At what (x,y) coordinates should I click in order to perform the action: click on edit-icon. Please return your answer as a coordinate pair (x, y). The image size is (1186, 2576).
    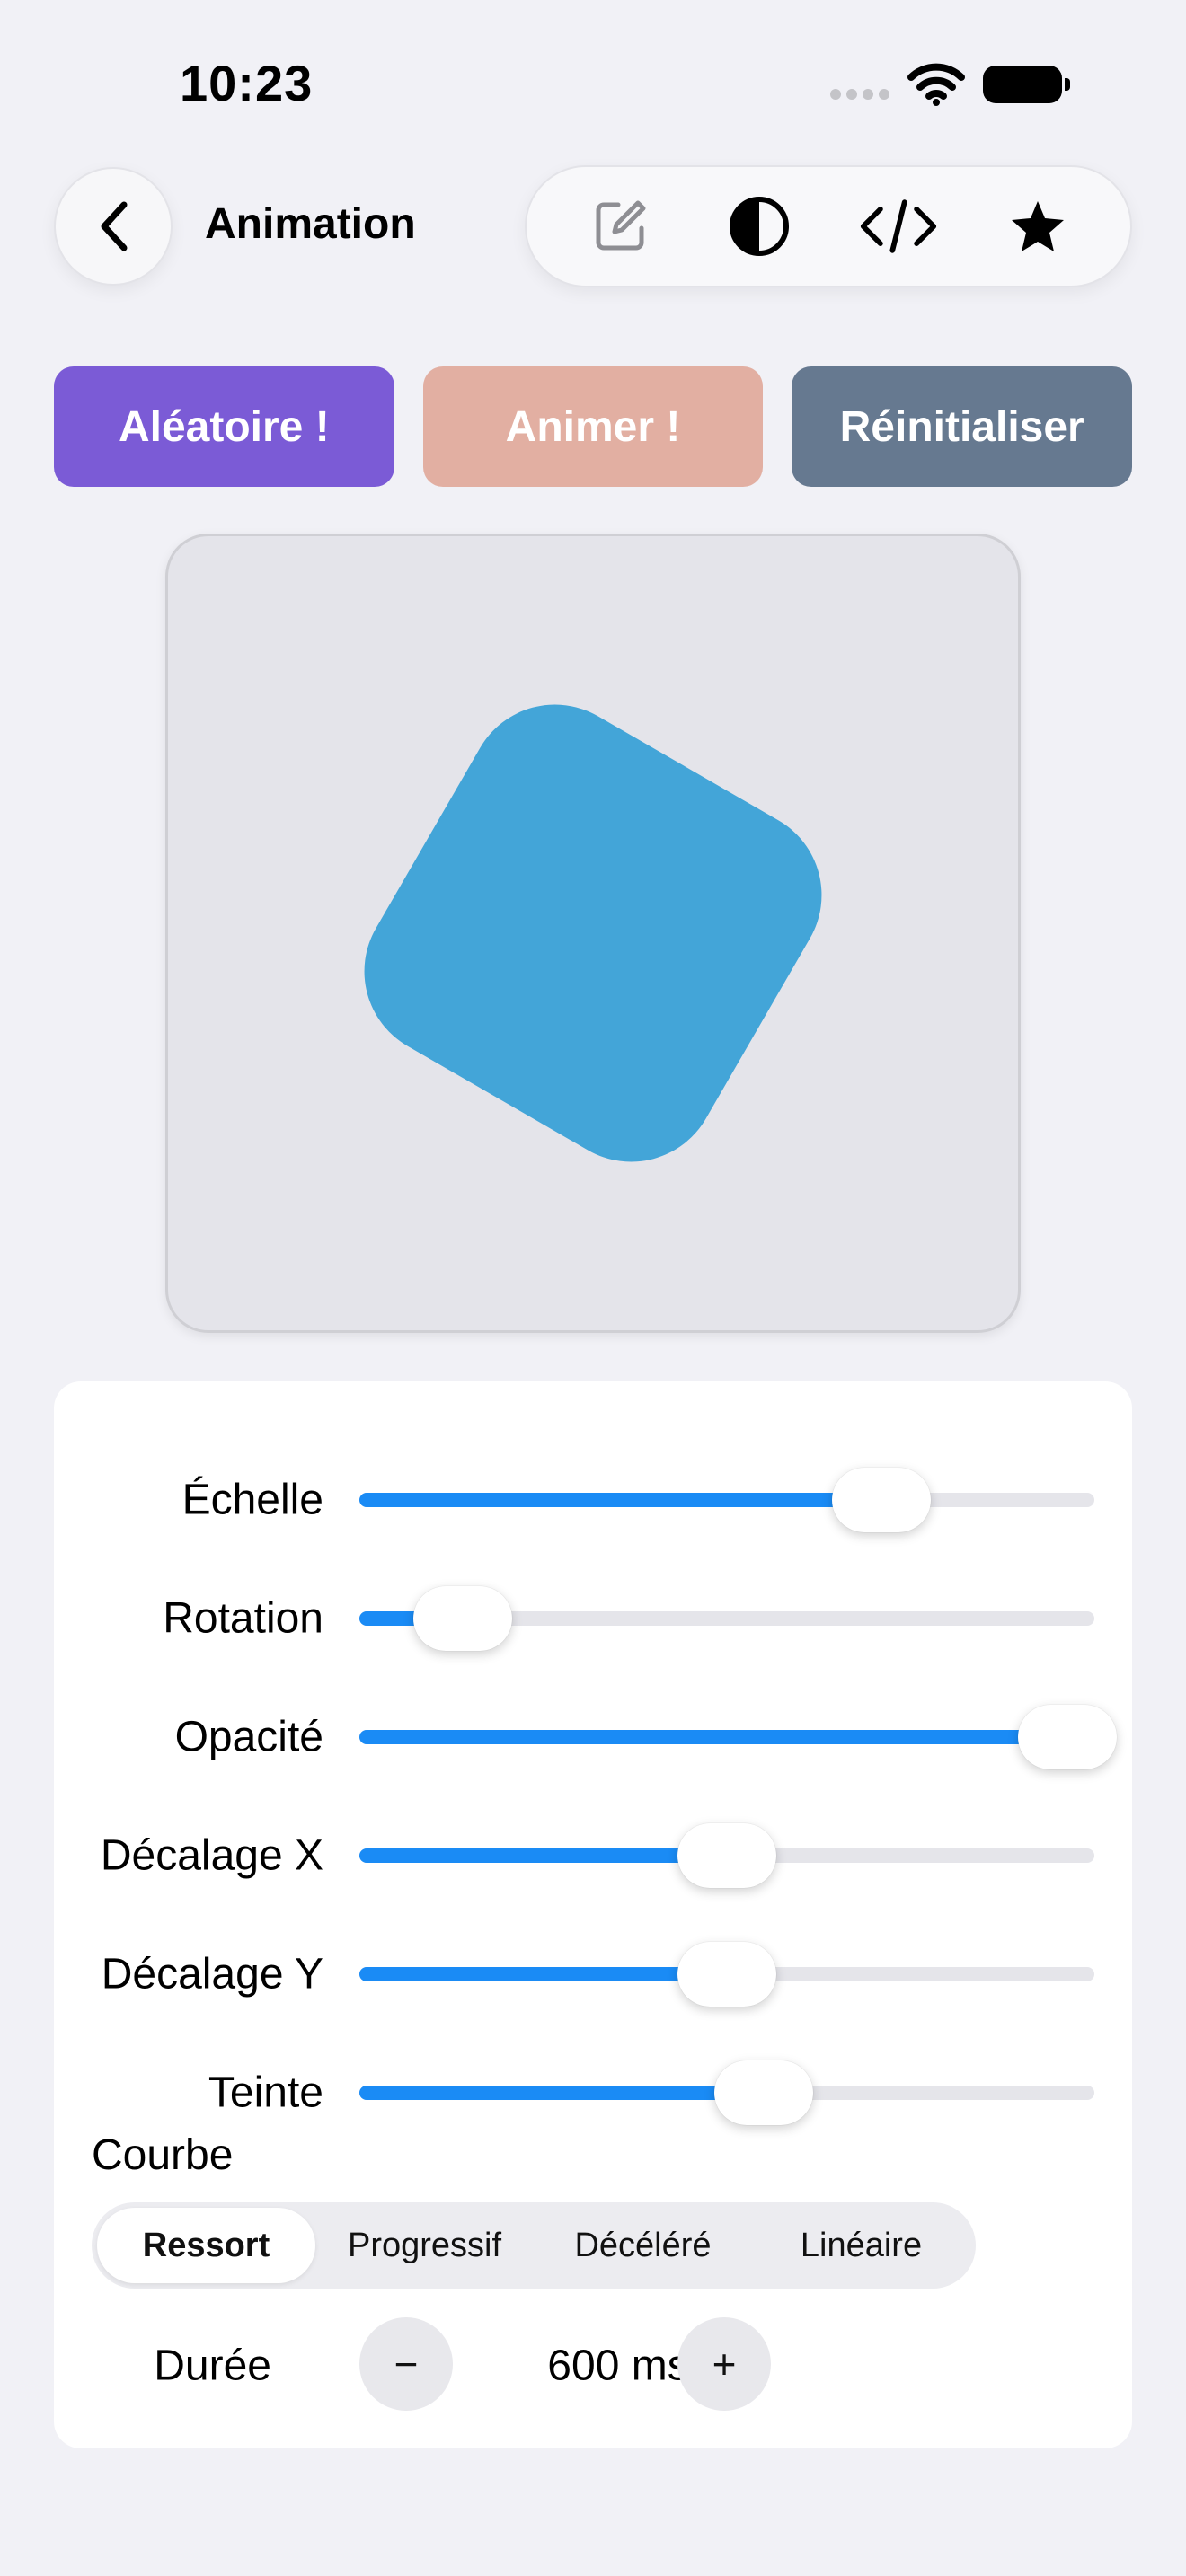
    Looking at the image, I should click on (620, 225).